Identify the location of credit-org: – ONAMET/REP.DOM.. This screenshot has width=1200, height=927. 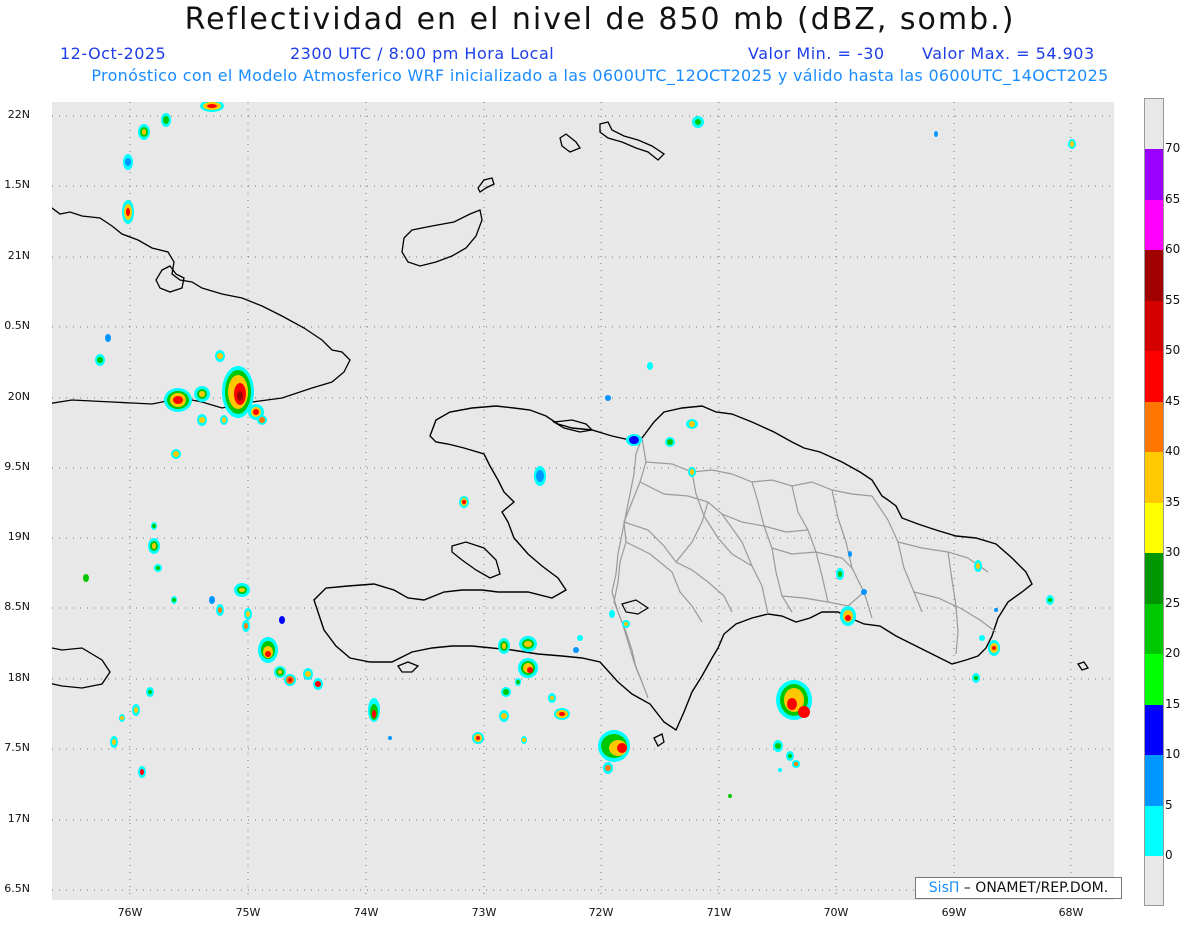
(1034, 888).